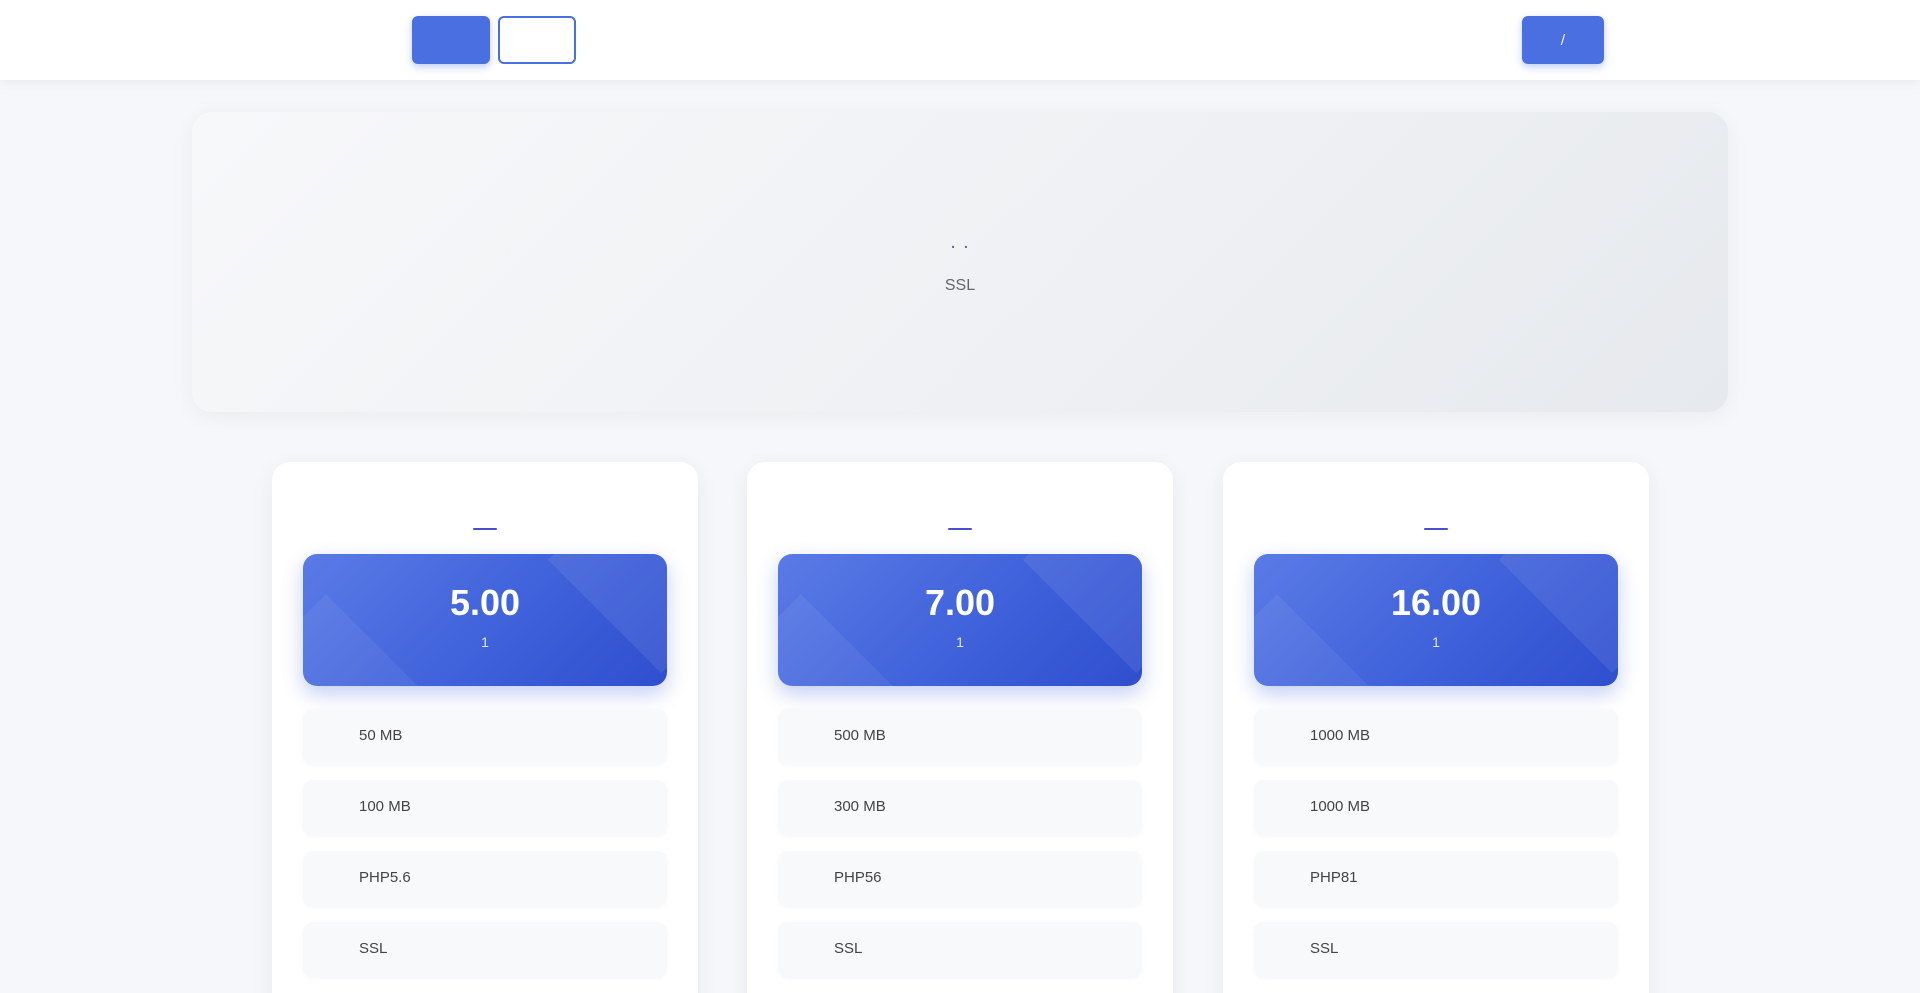 The height and width of the screenshot is (993, 1920). I want to click on plan-price: 16.00, so click(1436, 602).